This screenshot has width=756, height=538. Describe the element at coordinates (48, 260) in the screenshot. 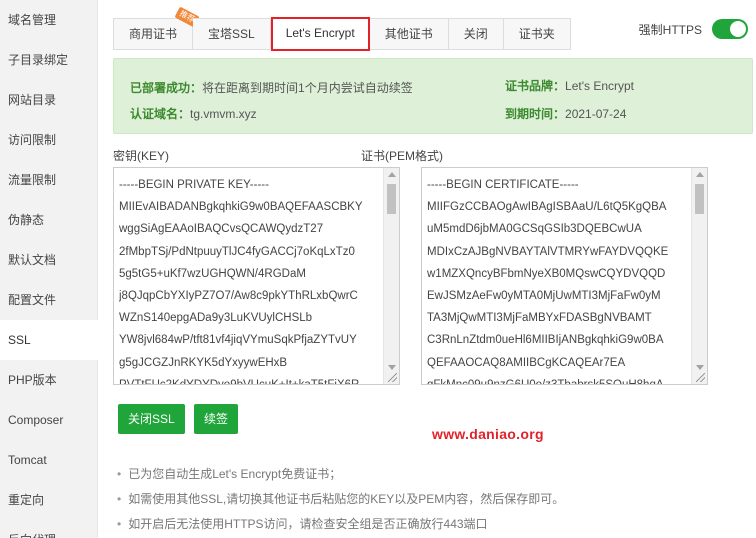

I see `sidebar-item-default-doc: 默认文档` at that location.